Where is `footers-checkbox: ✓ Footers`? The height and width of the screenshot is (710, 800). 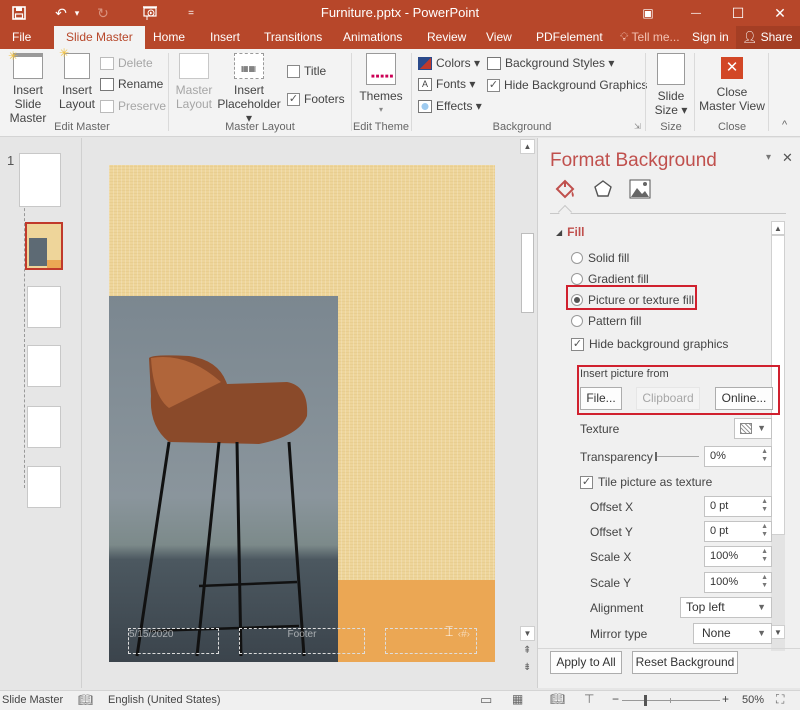
footers-checkbox: ✓ Footers is located at coordinates (316, 99).